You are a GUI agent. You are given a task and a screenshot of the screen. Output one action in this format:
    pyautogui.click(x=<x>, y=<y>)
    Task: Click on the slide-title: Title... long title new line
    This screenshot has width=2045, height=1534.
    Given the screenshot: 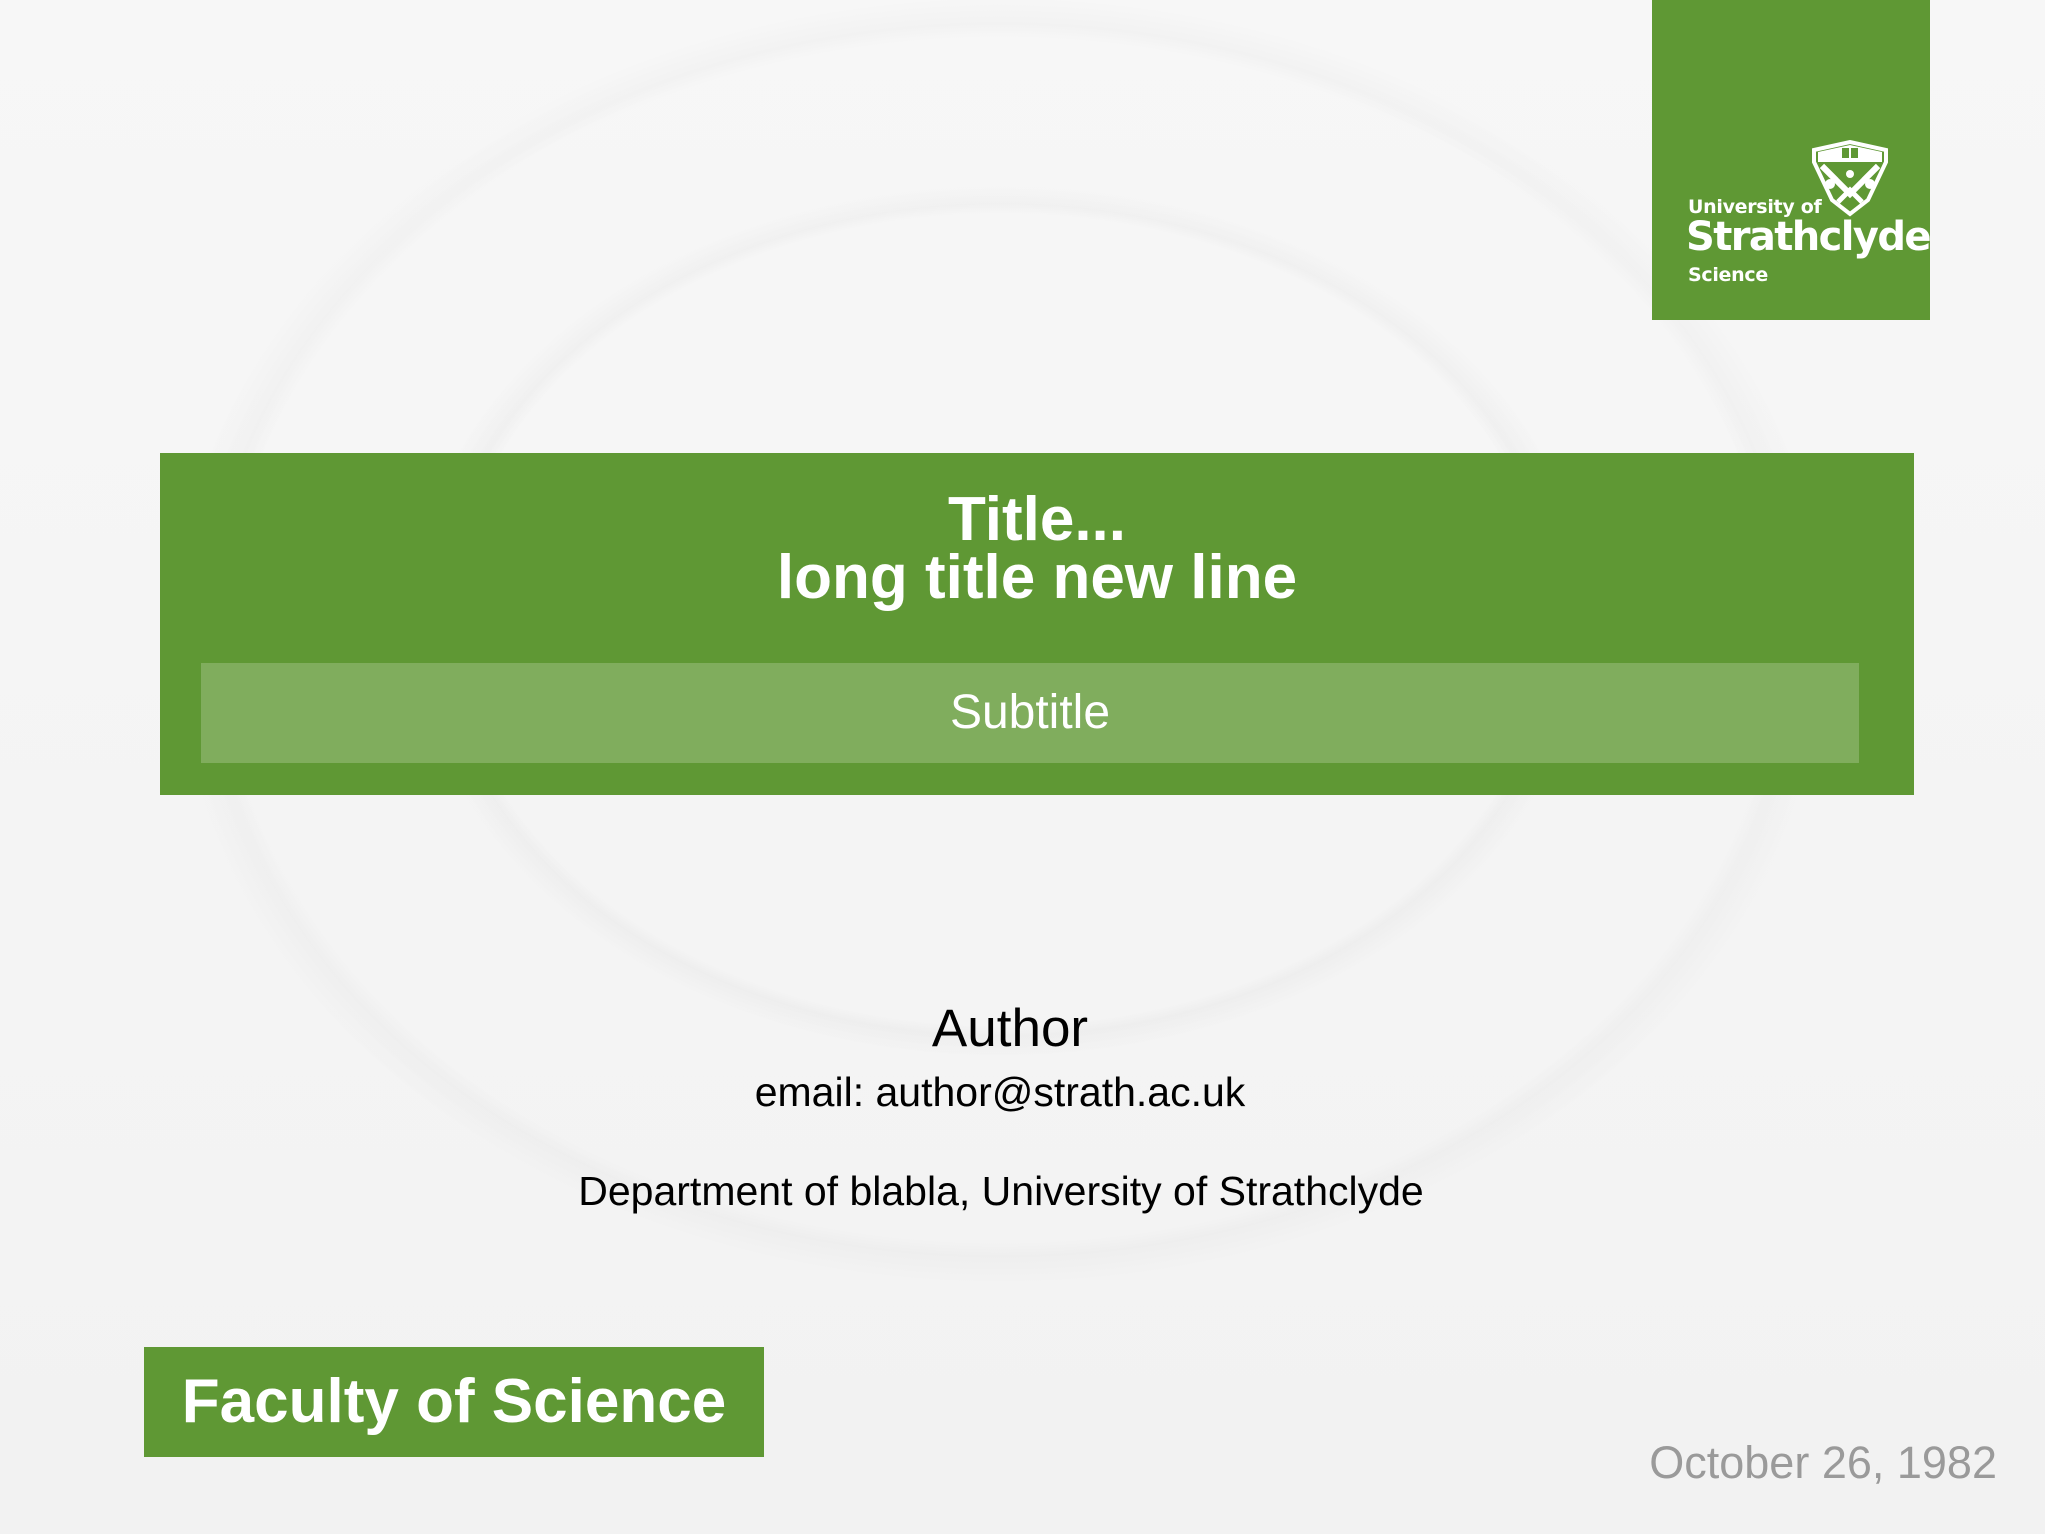 What is the action you would take?
    pyautogui.click(x=1037, y=548)
    